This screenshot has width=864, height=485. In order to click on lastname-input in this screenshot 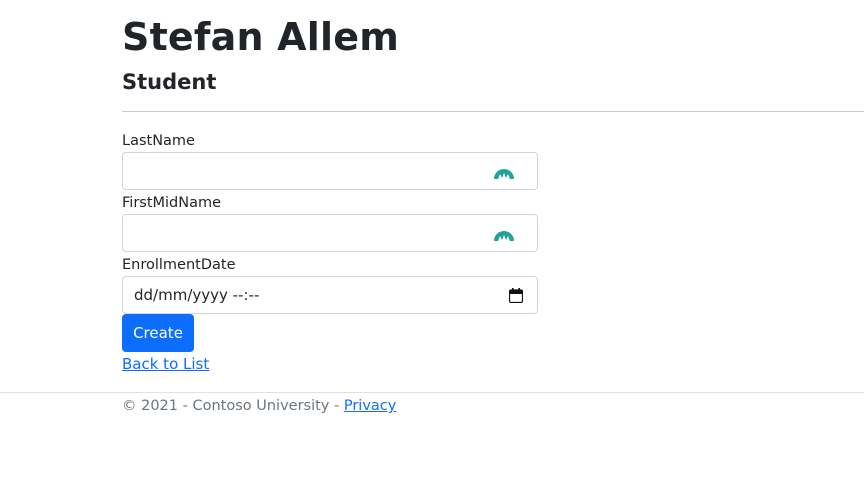, I will do `click(330, 171)`.